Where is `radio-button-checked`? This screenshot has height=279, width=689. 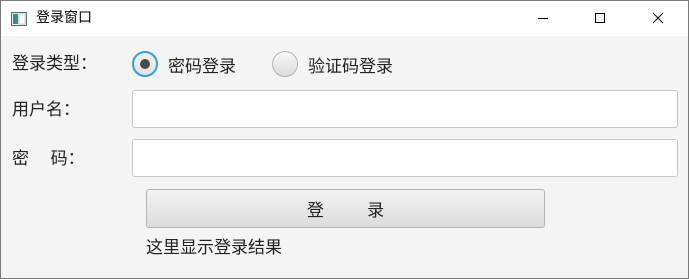
radio-button-checked is located at coordinates (145, 64).